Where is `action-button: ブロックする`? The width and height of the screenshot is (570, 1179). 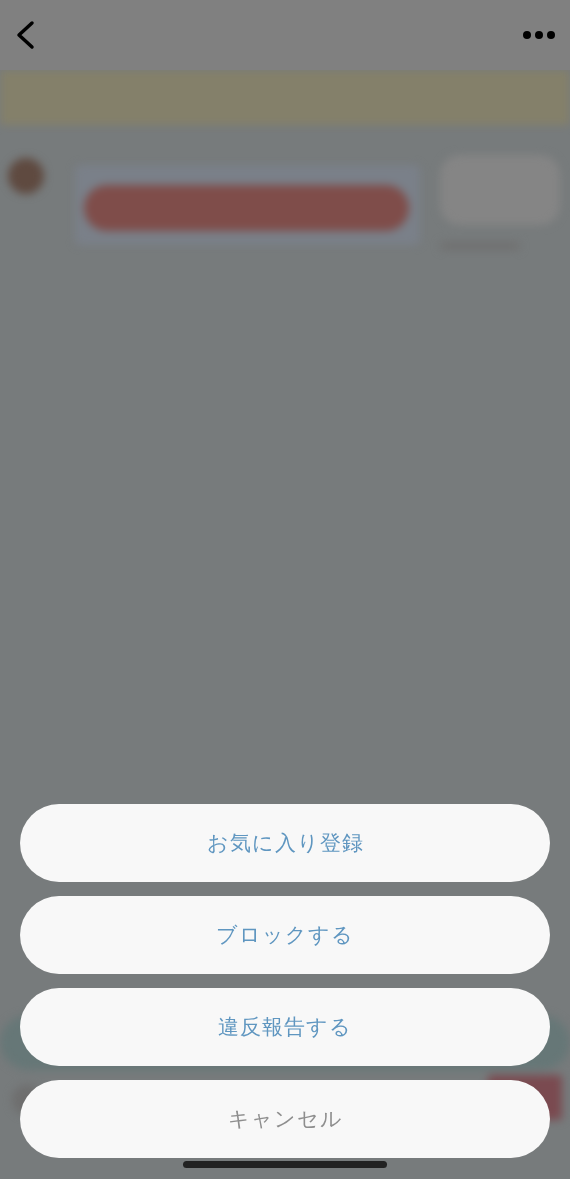 action-button: ブロックする is located at coordinates (285, 935).